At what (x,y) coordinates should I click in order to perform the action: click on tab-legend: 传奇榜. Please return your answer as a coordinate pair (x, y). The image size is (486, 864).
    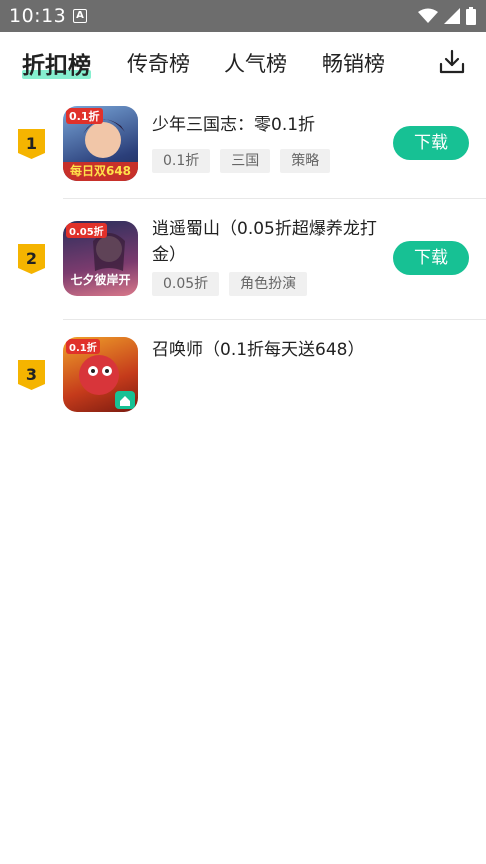
    Looking at the image, I should click on (158, 63).